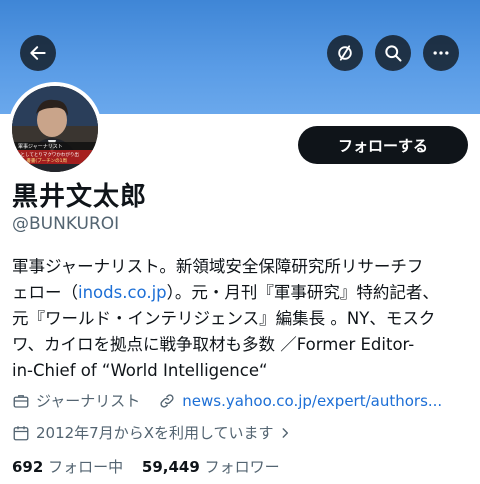  Describe the element at coordinates (45, 292) in the screenshot. I see `bio-text: ェロー（` at that location.